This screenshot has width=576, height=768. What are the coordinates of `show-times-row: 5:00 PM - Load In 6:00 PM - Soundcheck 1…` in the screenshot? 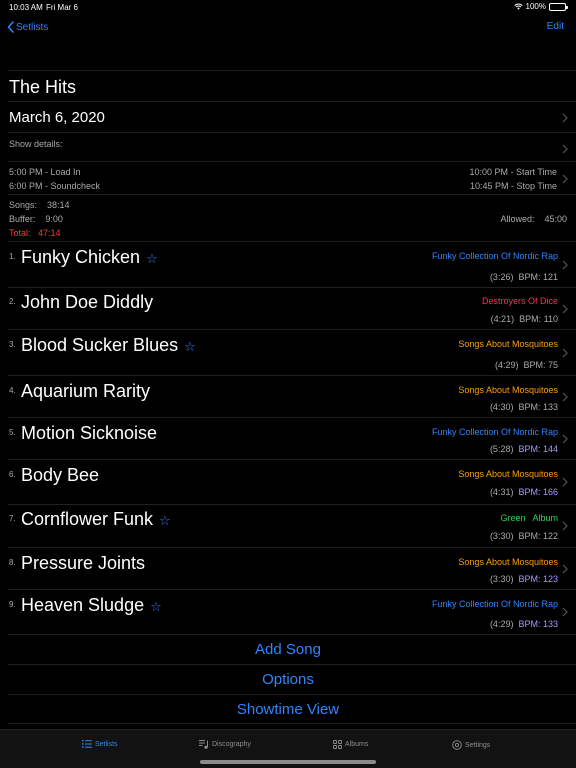 It's located at (292, 177).